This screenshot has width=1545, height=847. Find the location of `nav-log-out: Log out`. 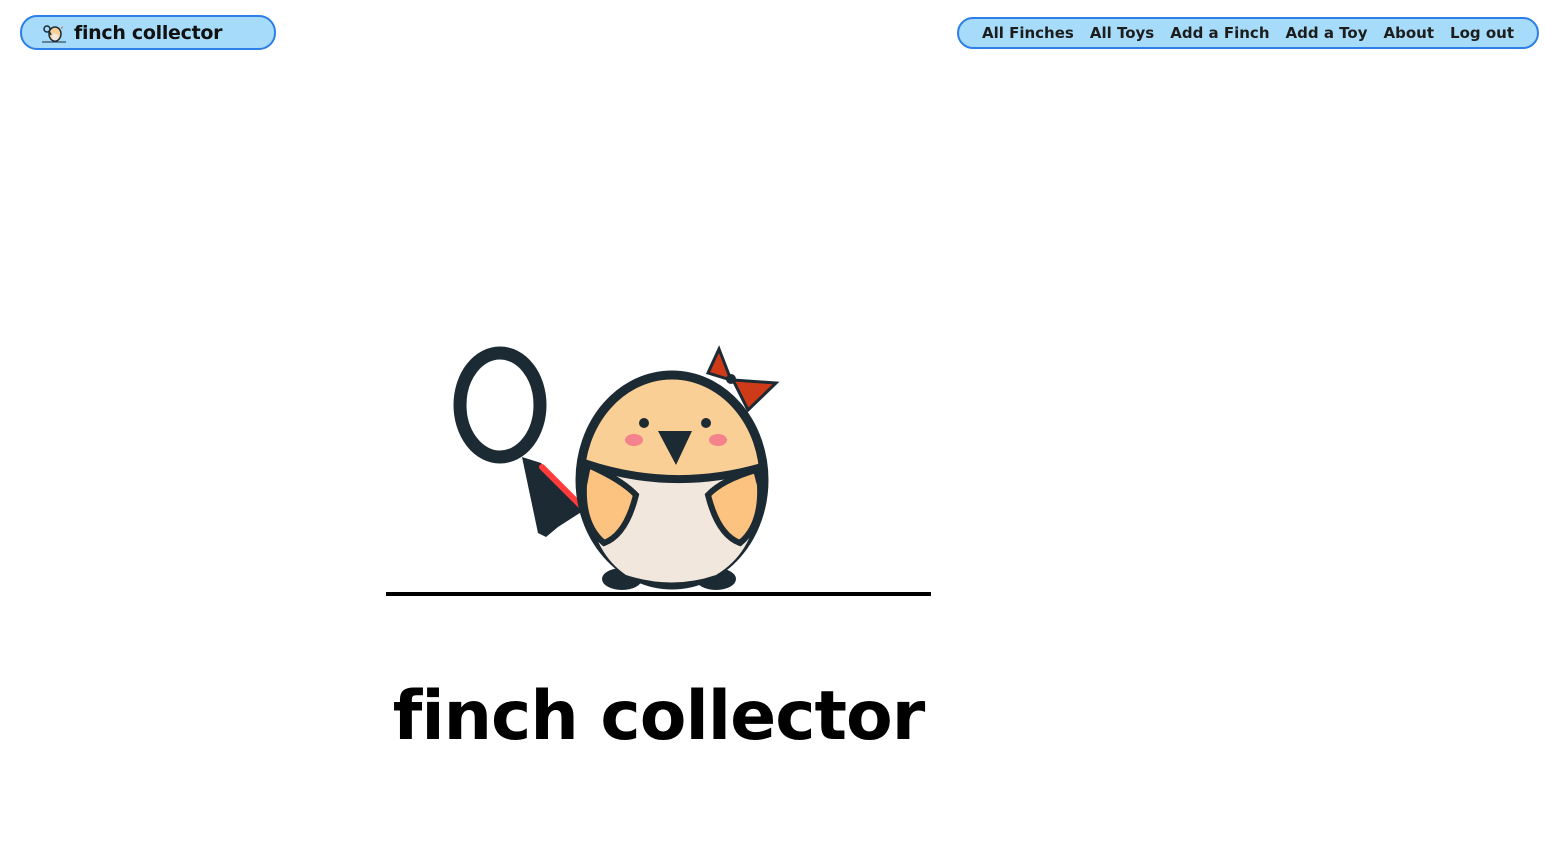

nav-log-out: Log out is located at coordinates (1482, 33).